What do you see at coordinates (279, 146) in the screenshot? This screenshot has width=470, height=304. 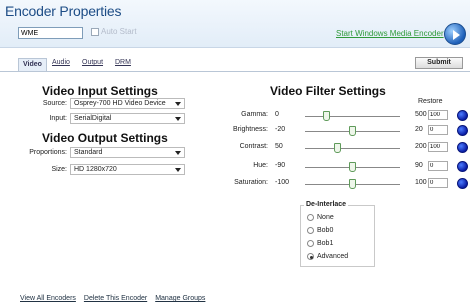 I see `filter-min: 50` at bounding box center [279, 146].